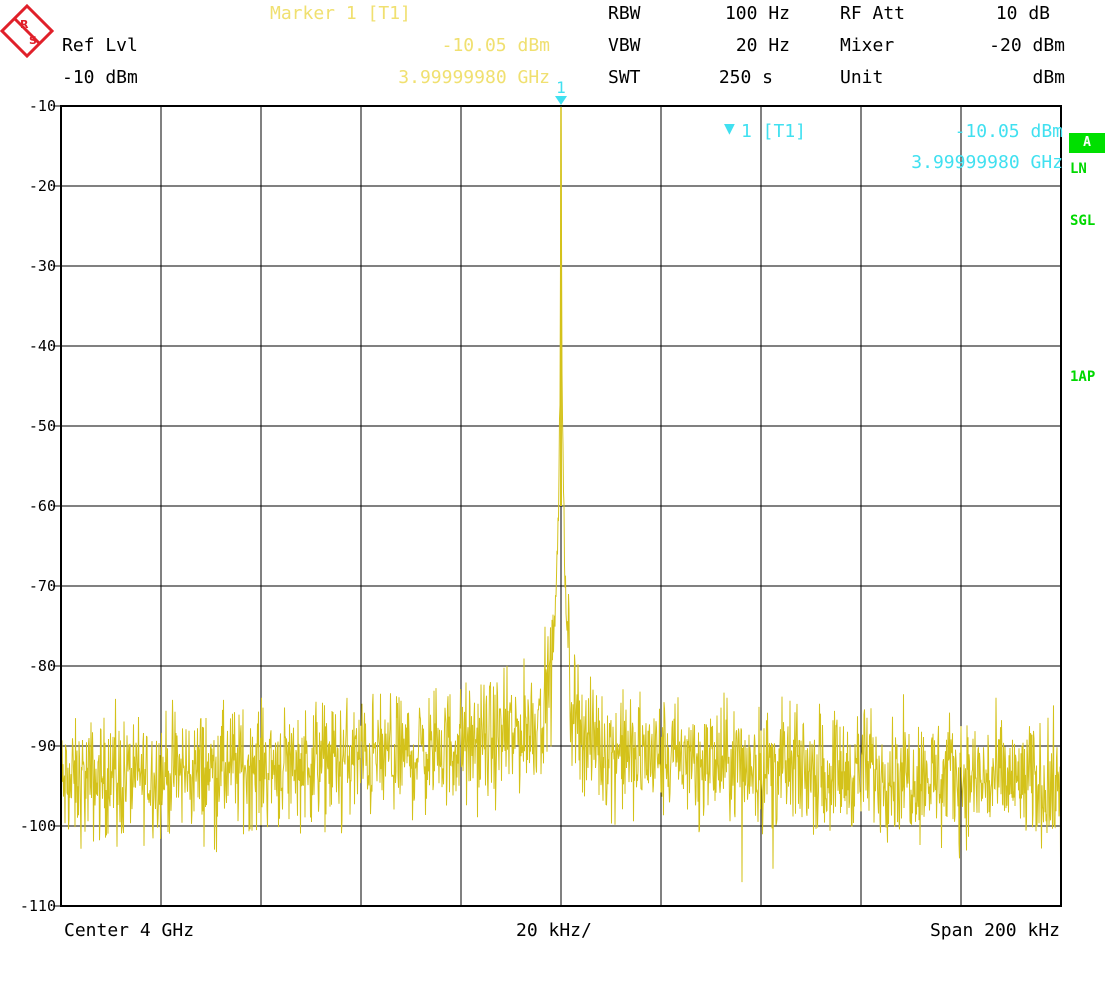 The image size is (1120, 986). What do you see at coordinates (42, 746) in the screenshot?
I see `y-tick-label: -90` at bounding box center [42, 746].